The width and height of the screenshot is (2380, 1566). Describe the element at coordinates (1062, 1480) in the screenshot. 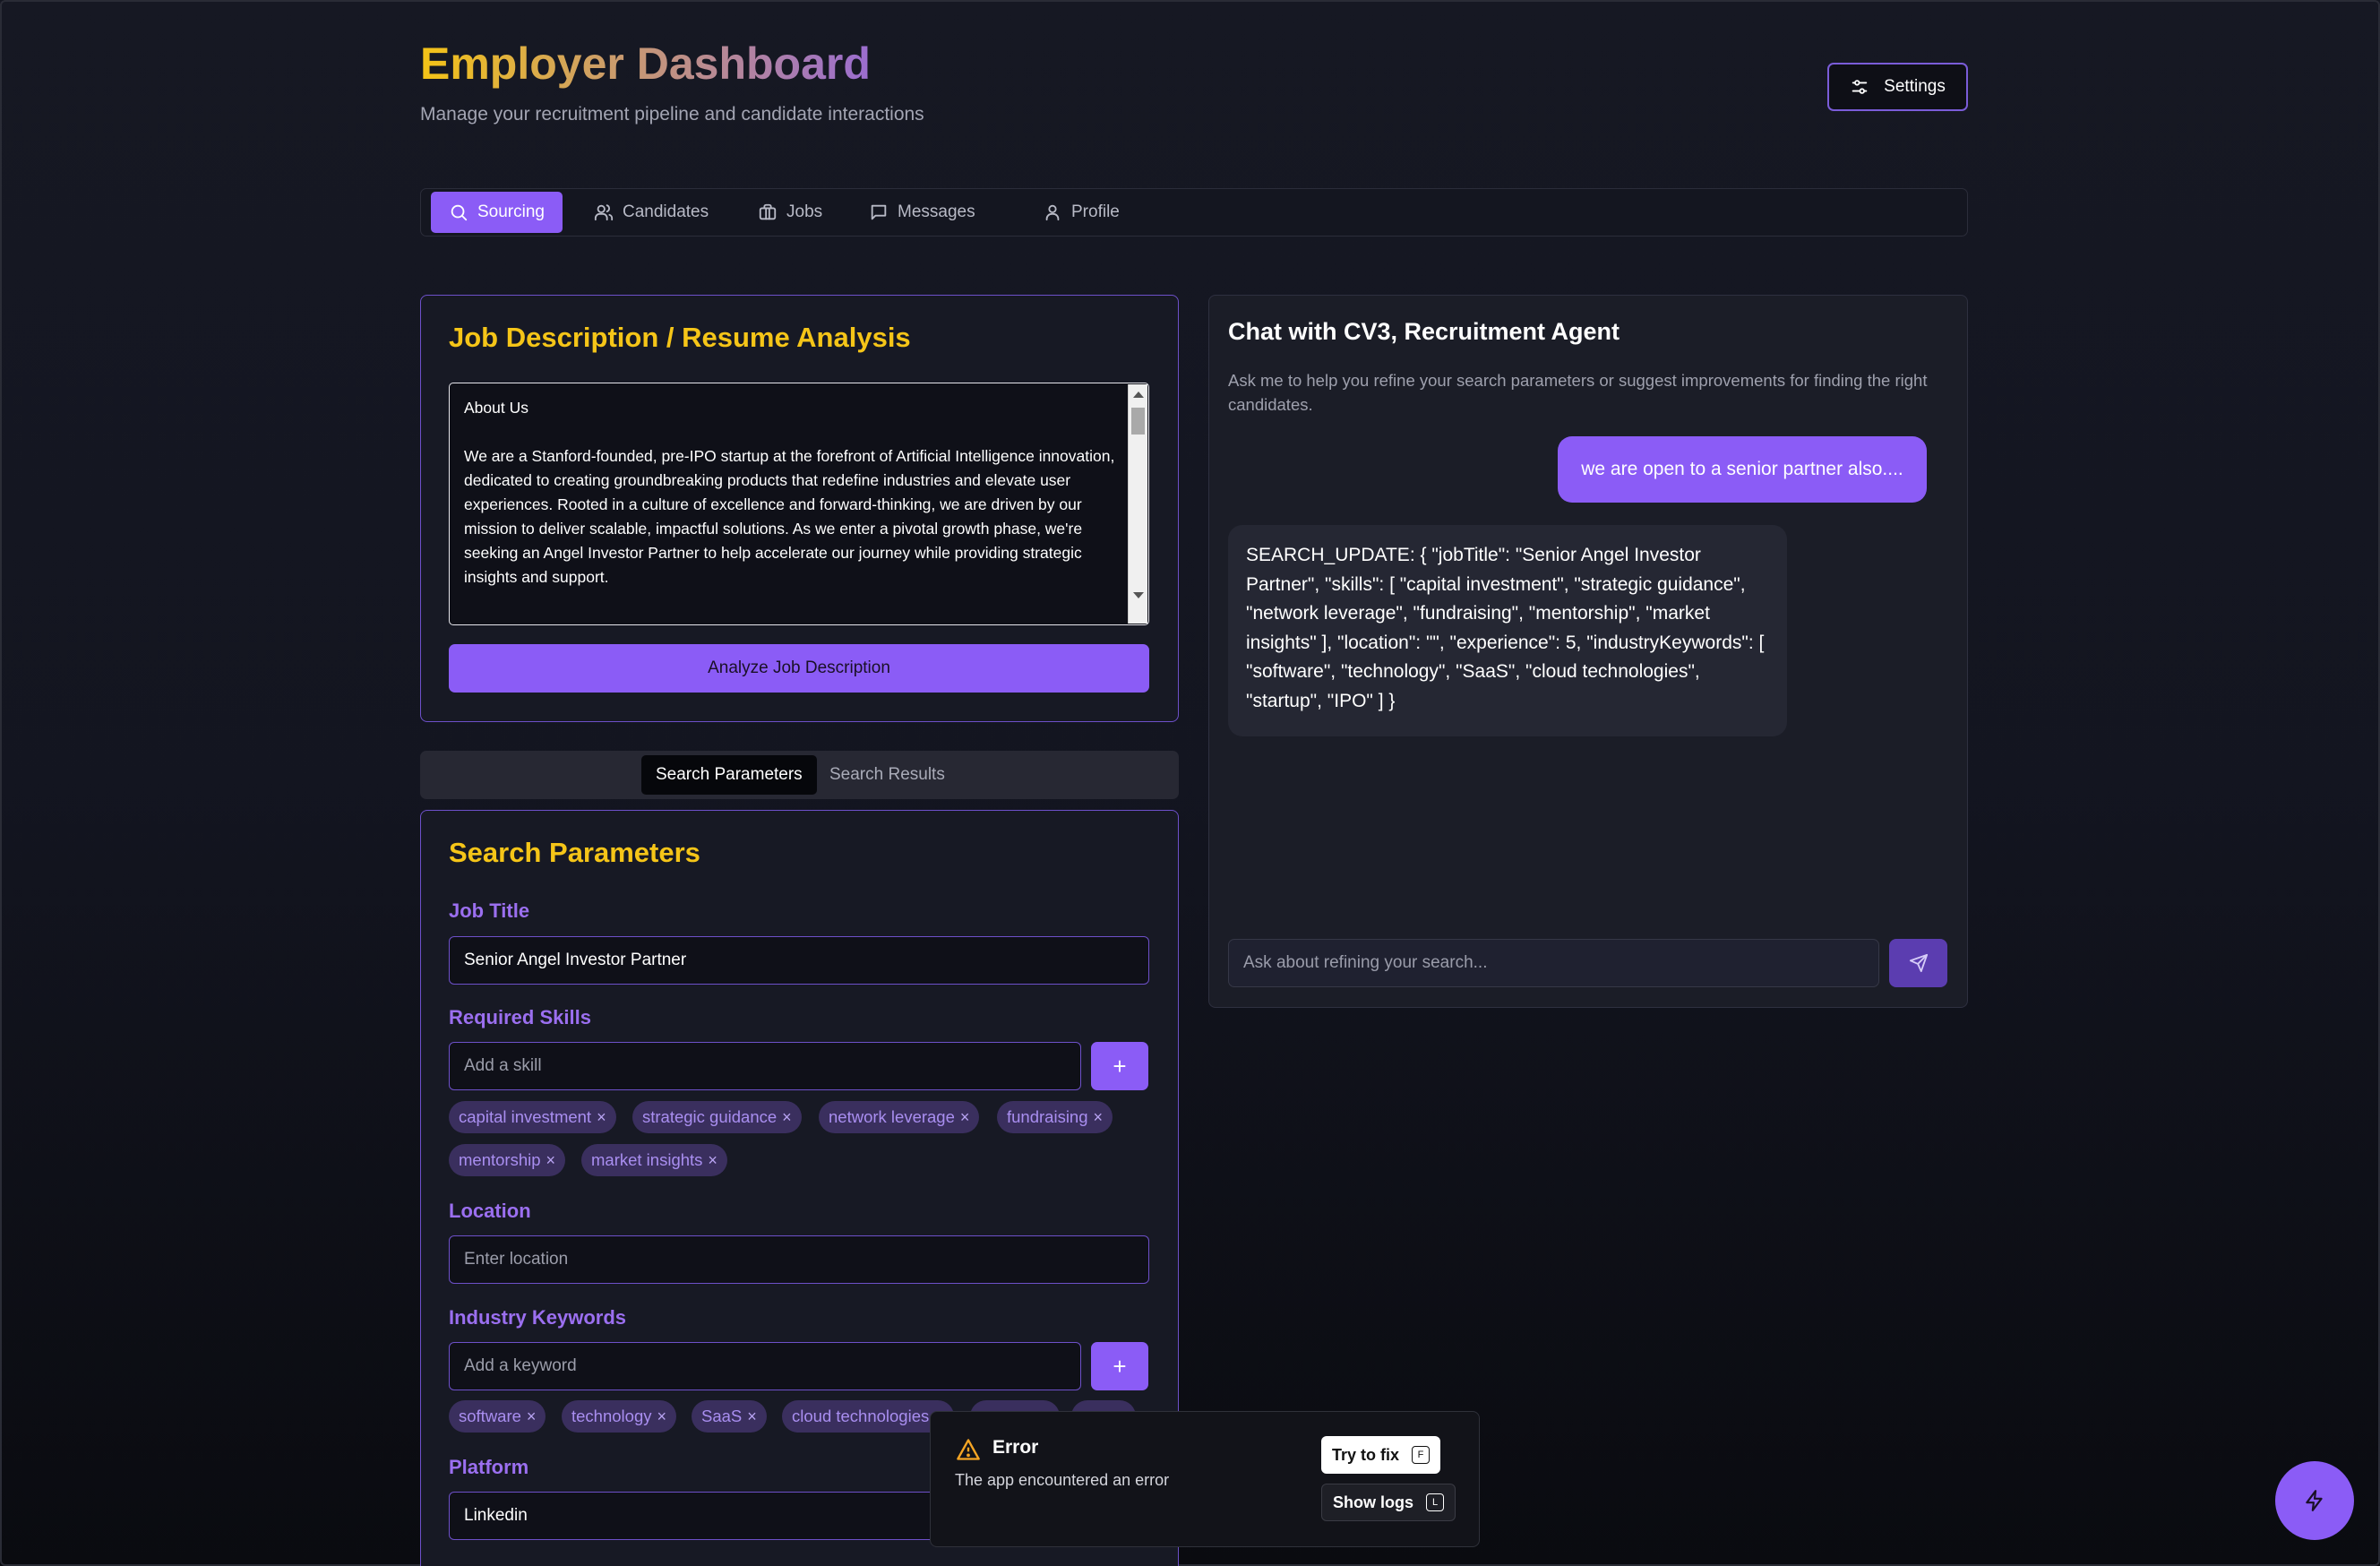

I see `error-message: The app encountered an error` at that location.